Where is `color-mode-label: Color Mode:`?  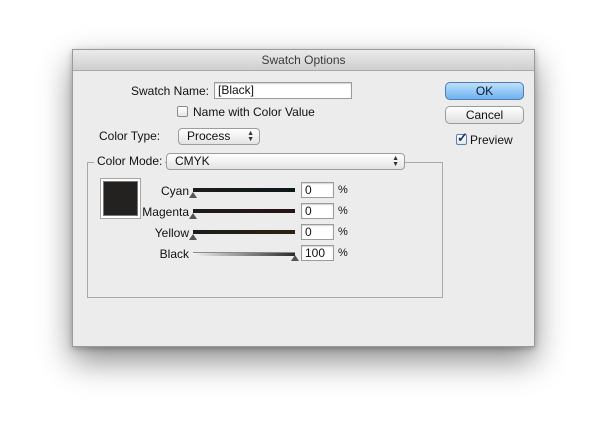
color-mode-label: Color Mode: is located at coordinates (130, 161).